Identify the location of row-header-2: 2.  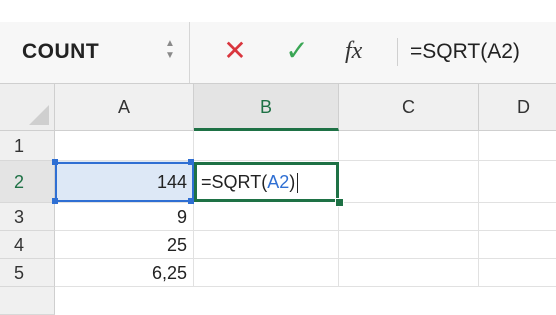
(27, 182).